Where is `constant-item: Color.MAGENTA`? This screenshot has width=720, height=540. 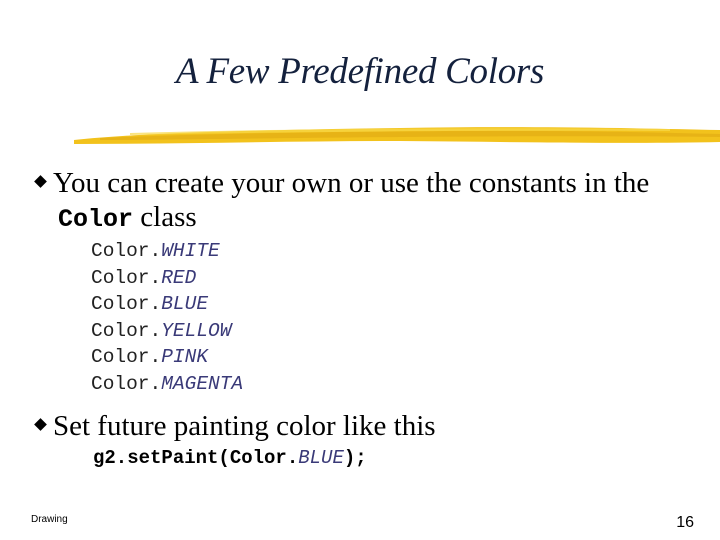
constant-item: Color.MAGENTA is located at coordinates (167, 384).